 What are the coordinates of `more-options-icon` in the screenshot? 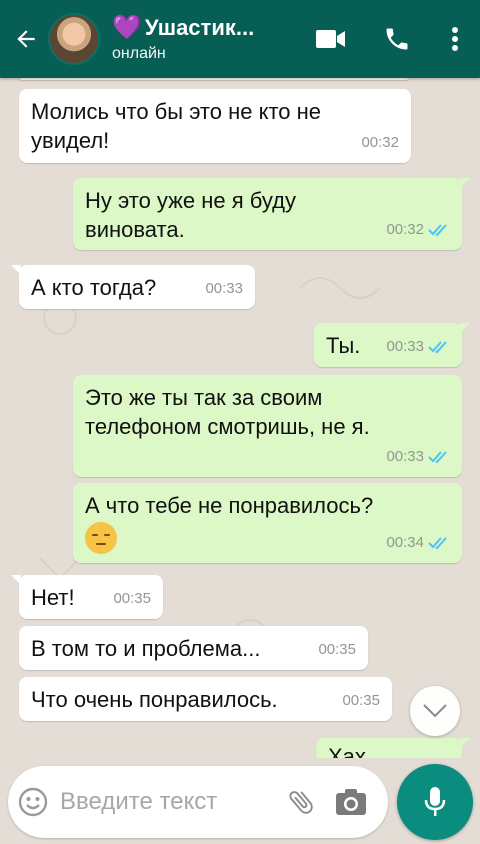 It's located at (455, 39).